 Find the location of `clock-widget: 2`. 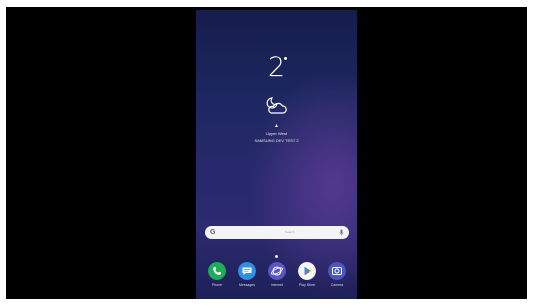

clock-widget: 2 is located at coordinates (276, 67).